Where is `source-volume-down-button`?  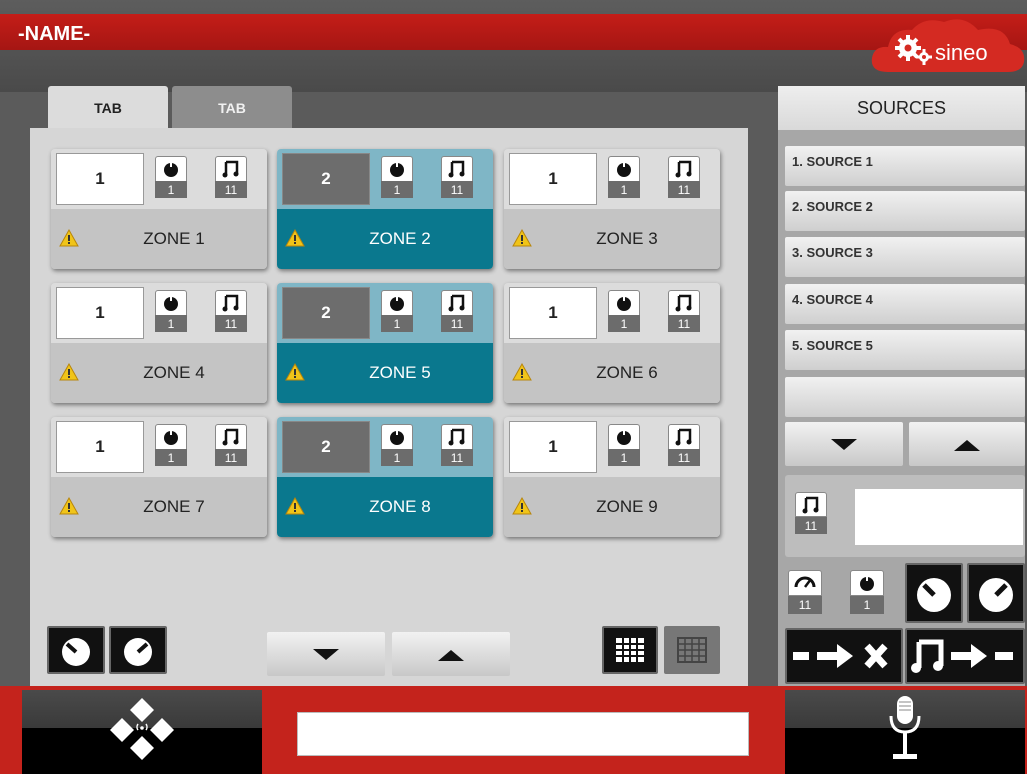 source-volume-down-button is located at coordinates (934, 593).